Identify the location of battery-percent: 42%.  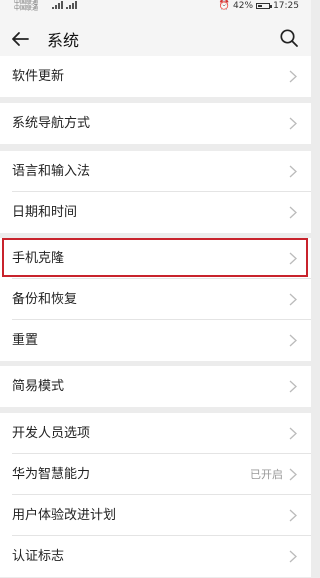
(243, 6).